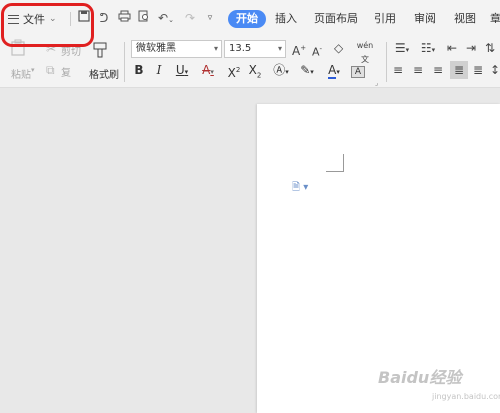 The image size is (500, 413). Describe the element at coordinates (495, 70) in the screenshot. I see `line-spacing-icon: ↕` at that location.